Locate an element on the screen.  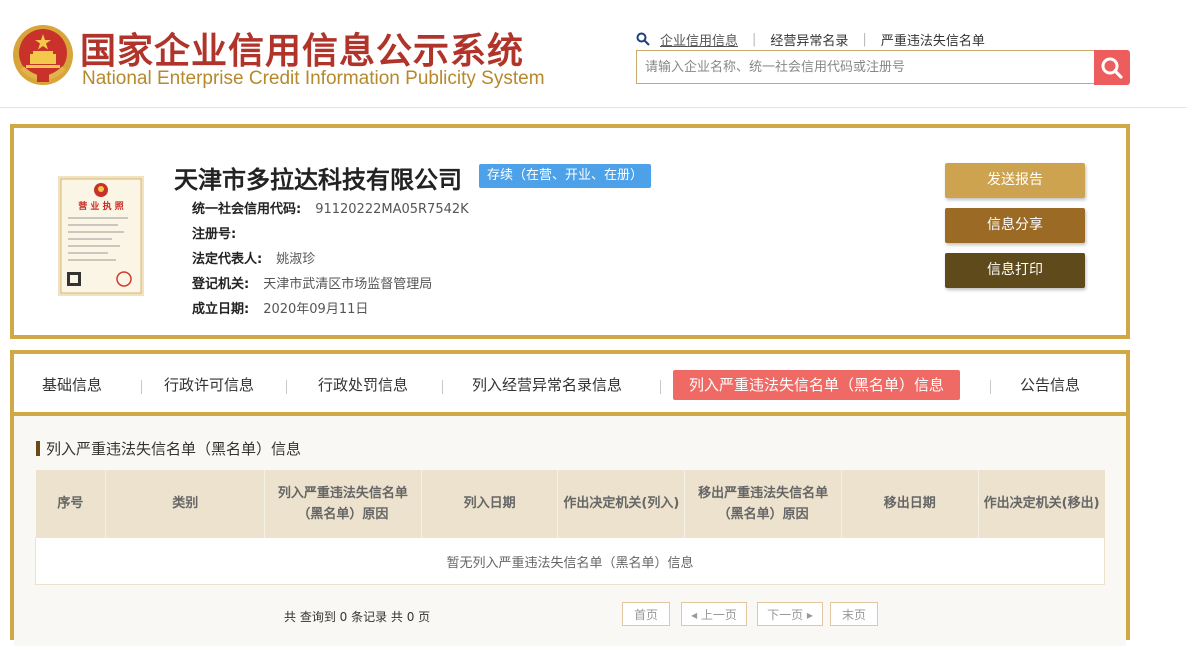
empty-message: 暂无列入严重违法失信名单（黑名单）信息 is located at coordinates (570, 561).